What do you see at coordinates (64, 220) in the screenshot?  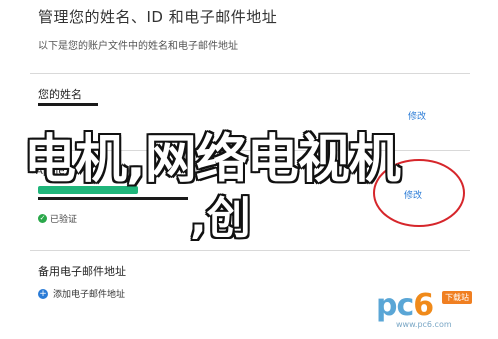 I see `verified-label: 已验证` at bounding box center [64, 220].